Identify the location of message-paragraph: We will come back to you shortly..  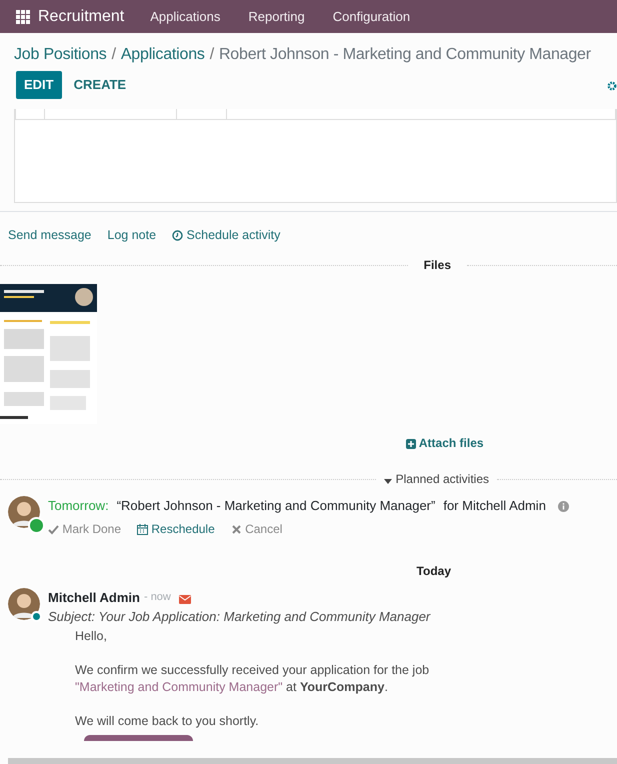
(167, 721).